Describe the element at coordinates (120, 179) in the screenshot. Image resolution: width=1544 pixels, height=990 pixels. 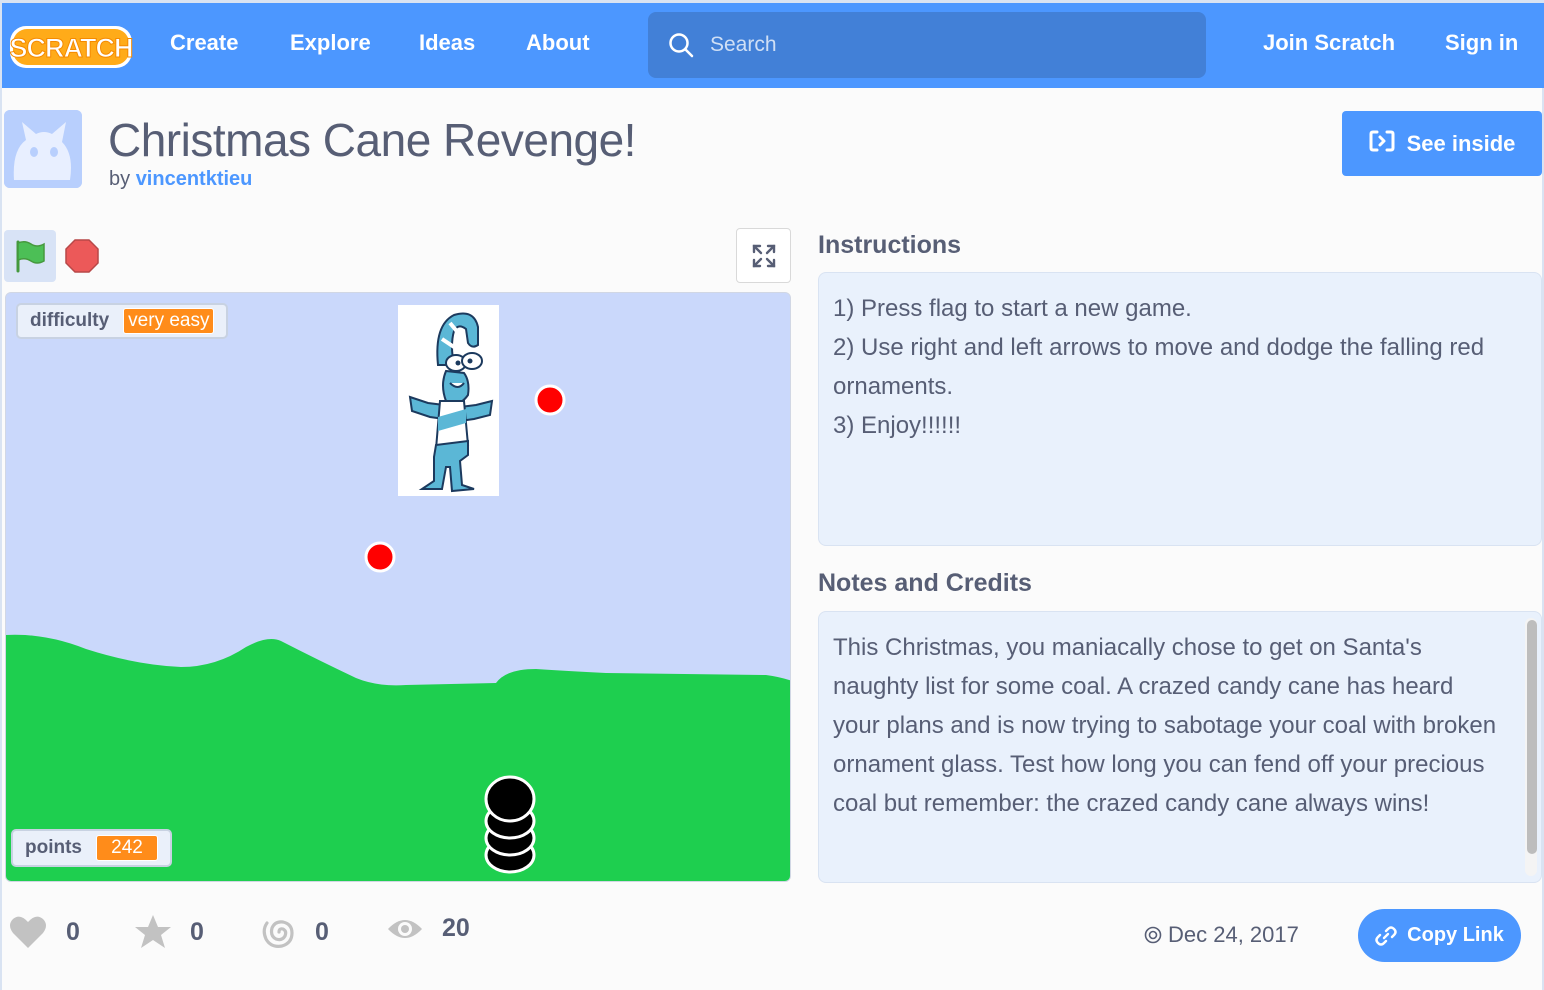
I see `by-label: by` at that location.